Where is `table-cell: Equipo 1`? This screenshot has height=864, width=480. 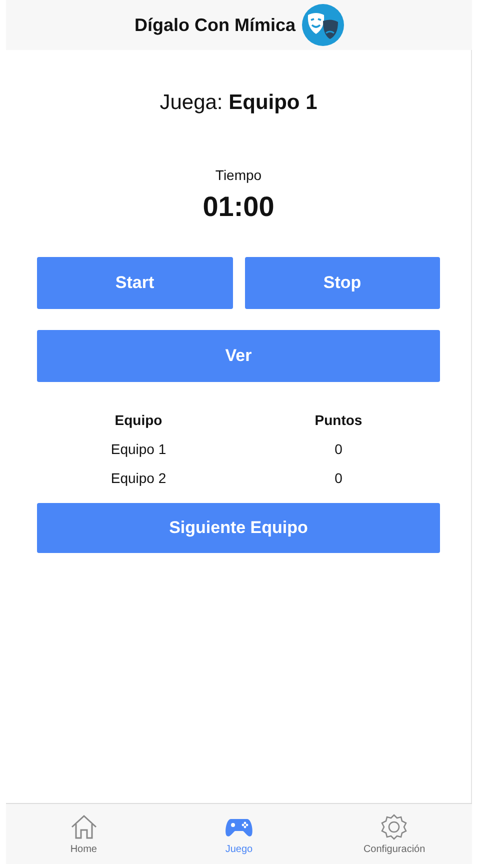
table-cell: Equipo 1 is located at coordinates (138, 449).